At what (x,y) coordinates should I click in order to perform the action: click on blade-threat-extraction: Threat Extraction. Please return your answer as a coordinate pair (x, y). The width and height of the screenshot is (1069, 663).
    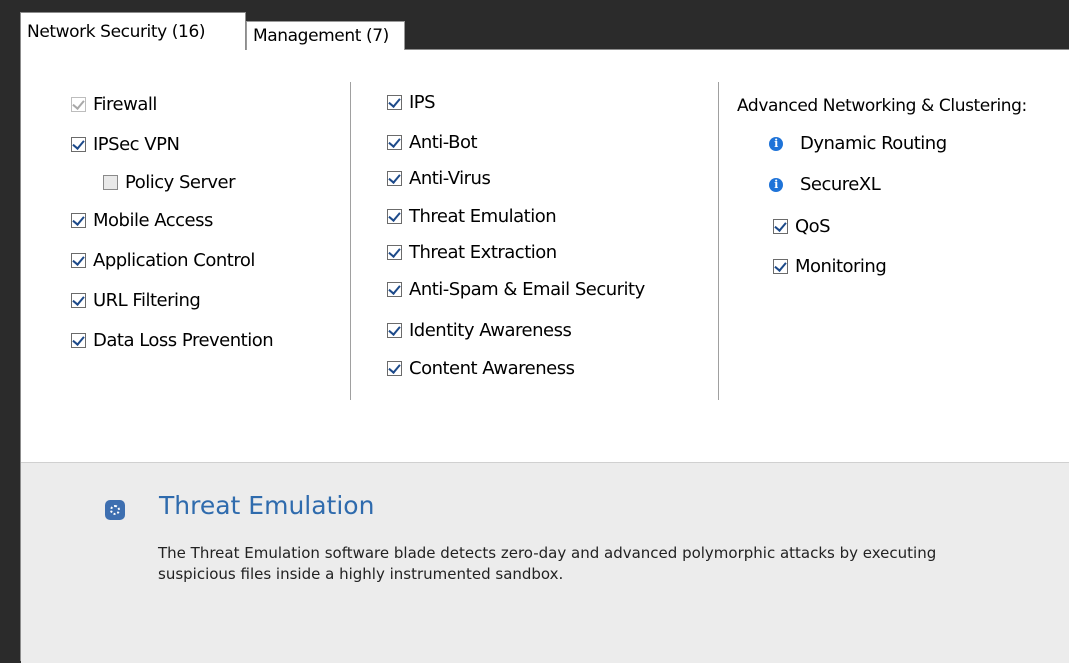
    Looking at the image, I should click on (472, 252).